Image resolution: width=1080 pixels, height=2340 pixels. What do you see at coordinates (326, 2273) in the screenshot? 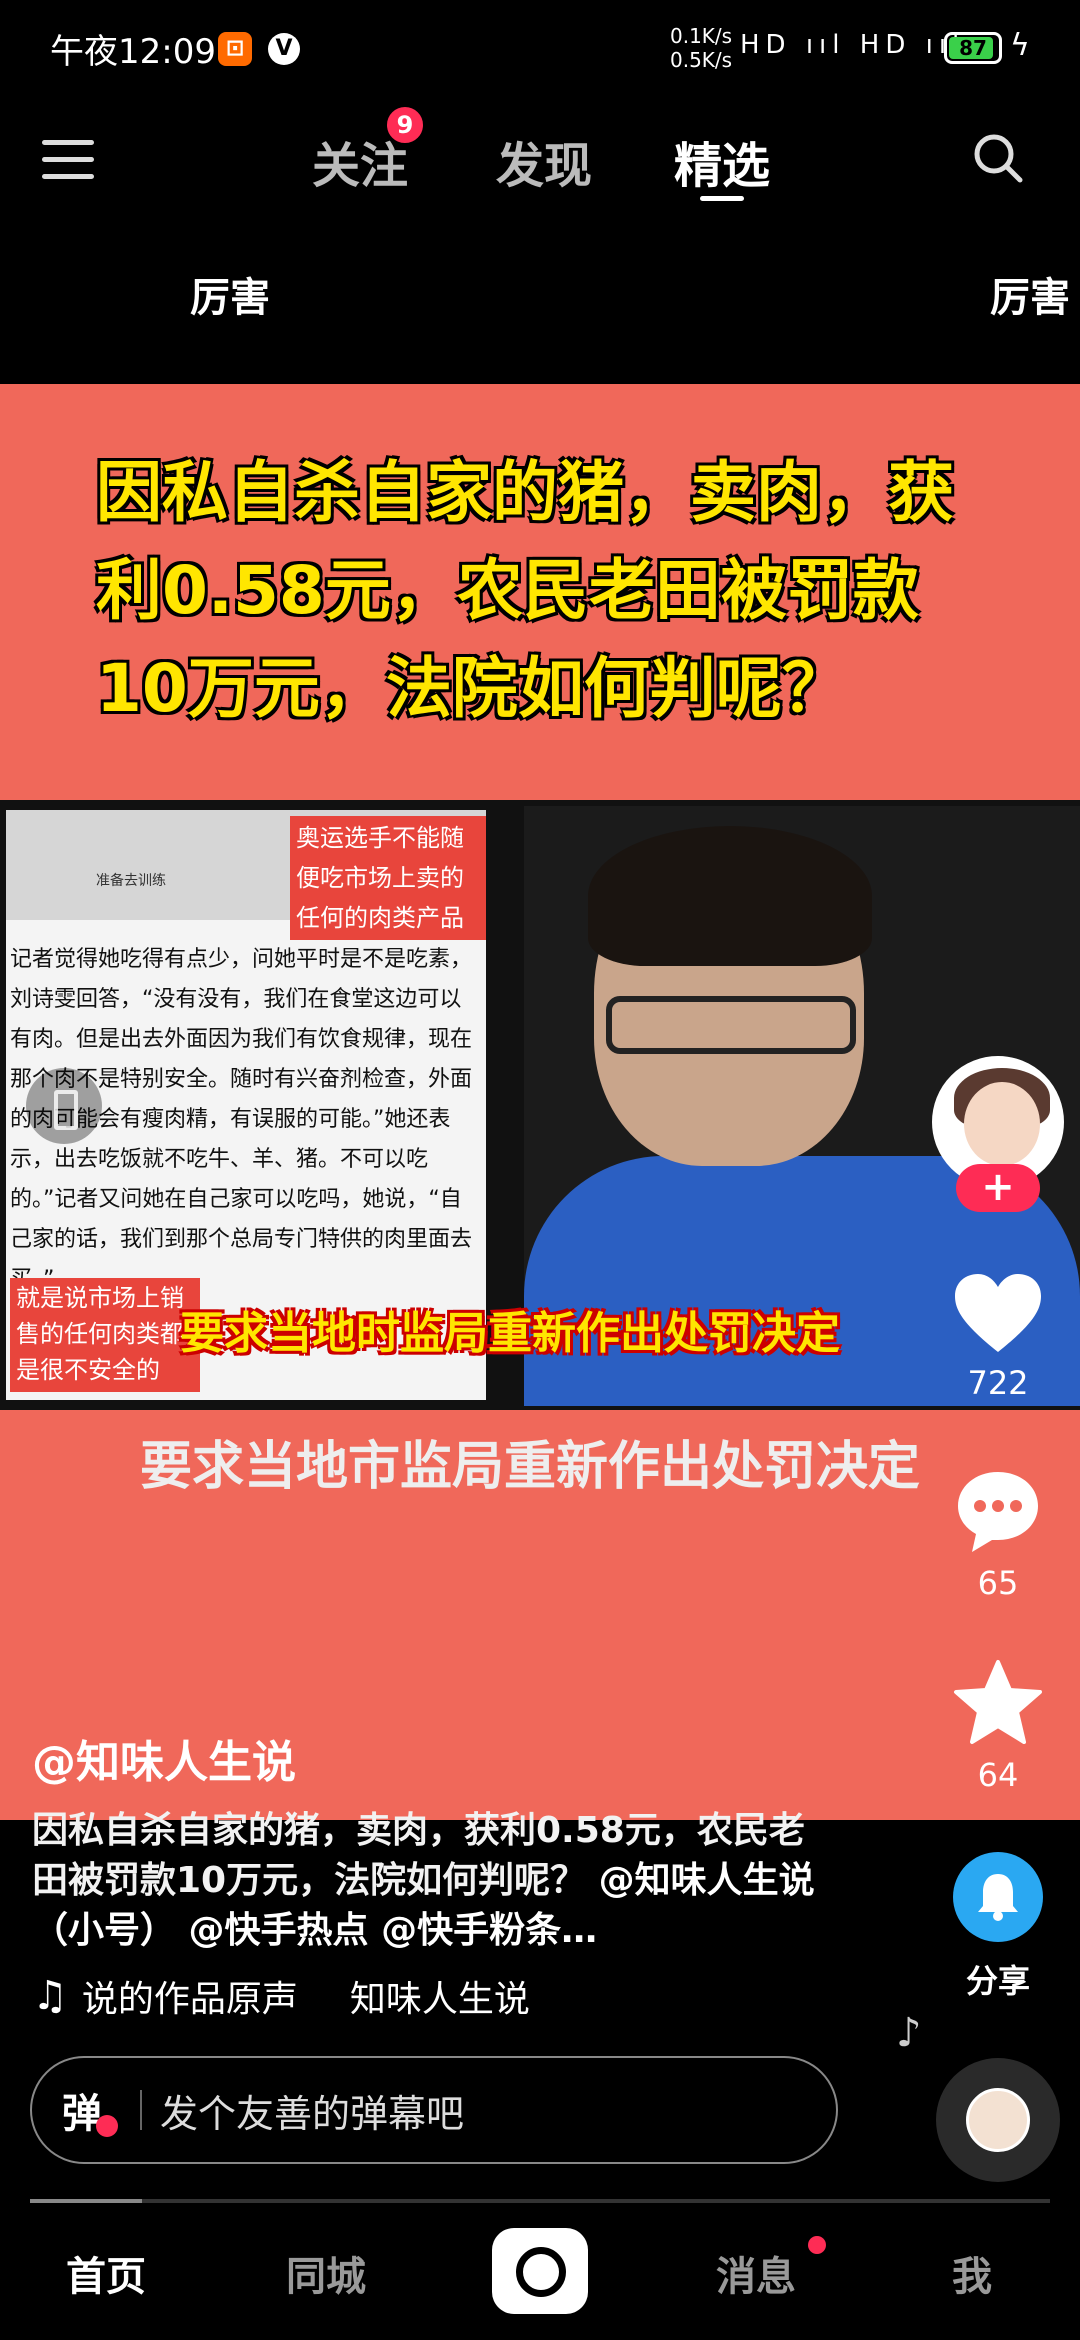
I see `nav-local: 同城` at bounding box center [326, 2273].